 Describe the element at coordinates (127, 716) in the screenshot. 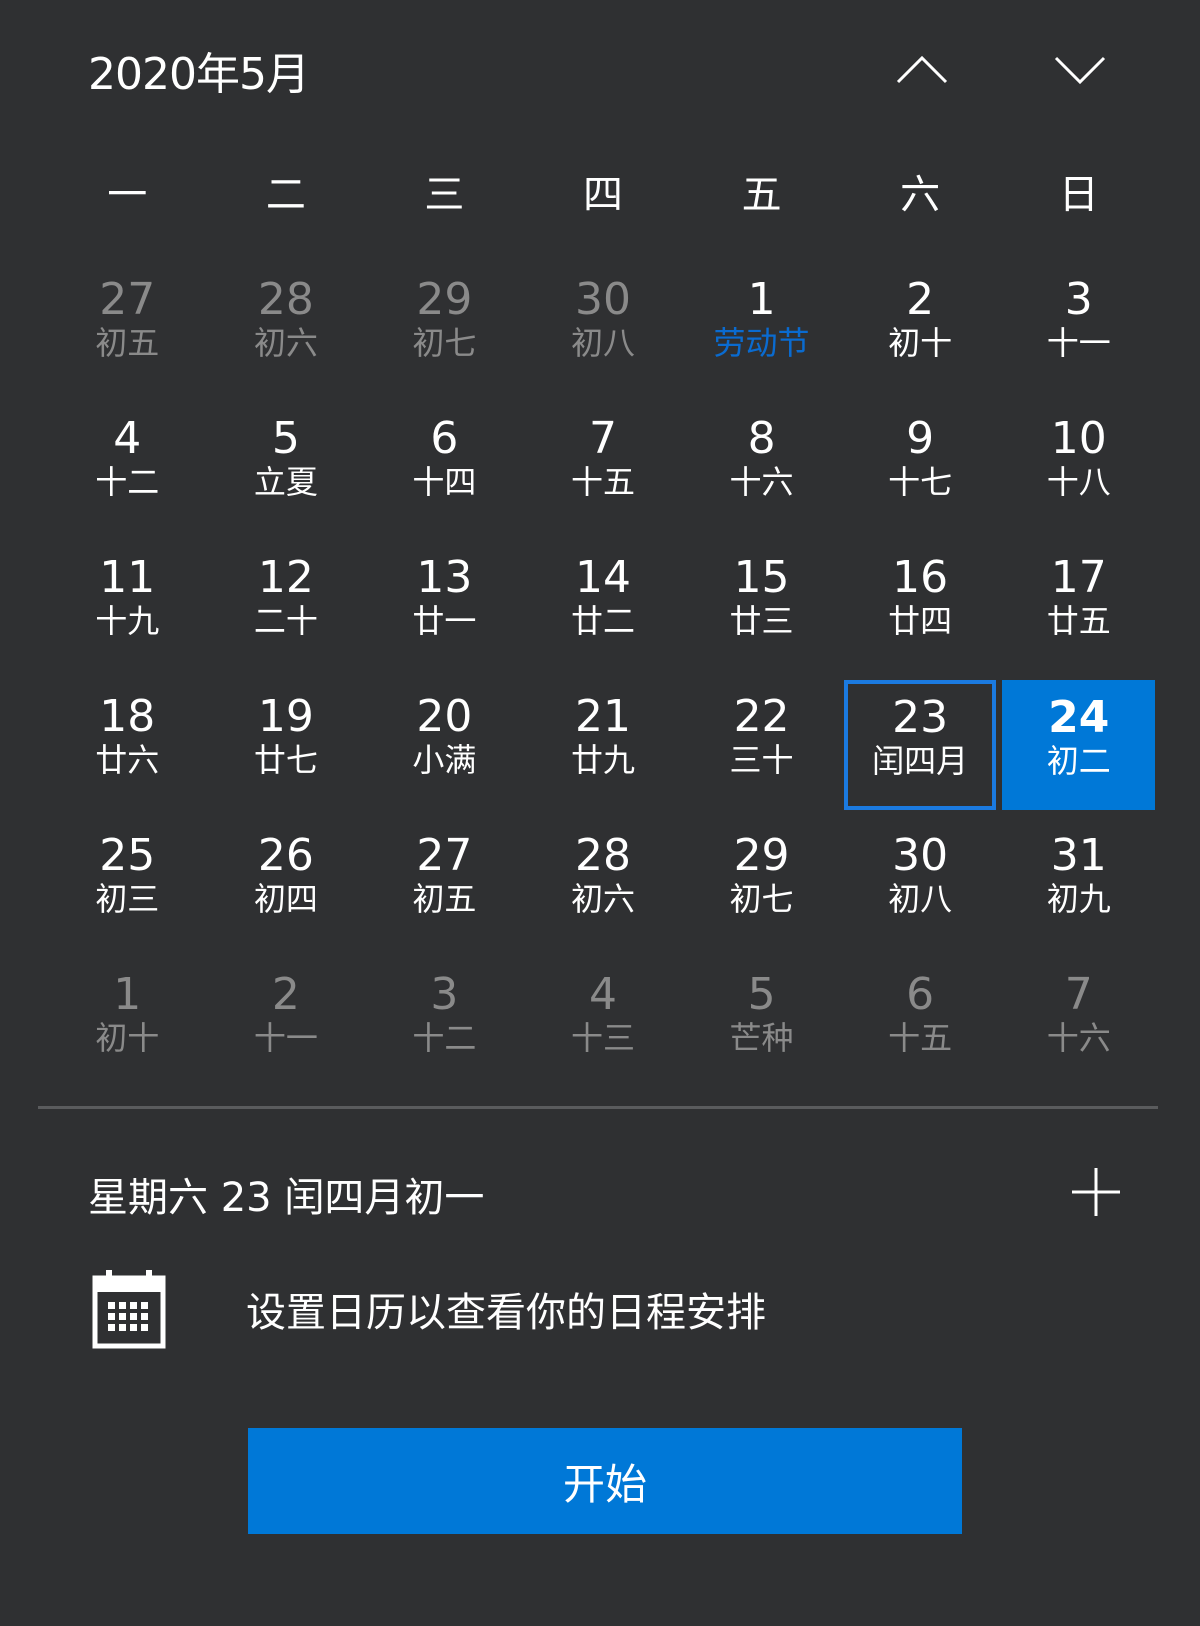

I see `day-number: 18` at that location.